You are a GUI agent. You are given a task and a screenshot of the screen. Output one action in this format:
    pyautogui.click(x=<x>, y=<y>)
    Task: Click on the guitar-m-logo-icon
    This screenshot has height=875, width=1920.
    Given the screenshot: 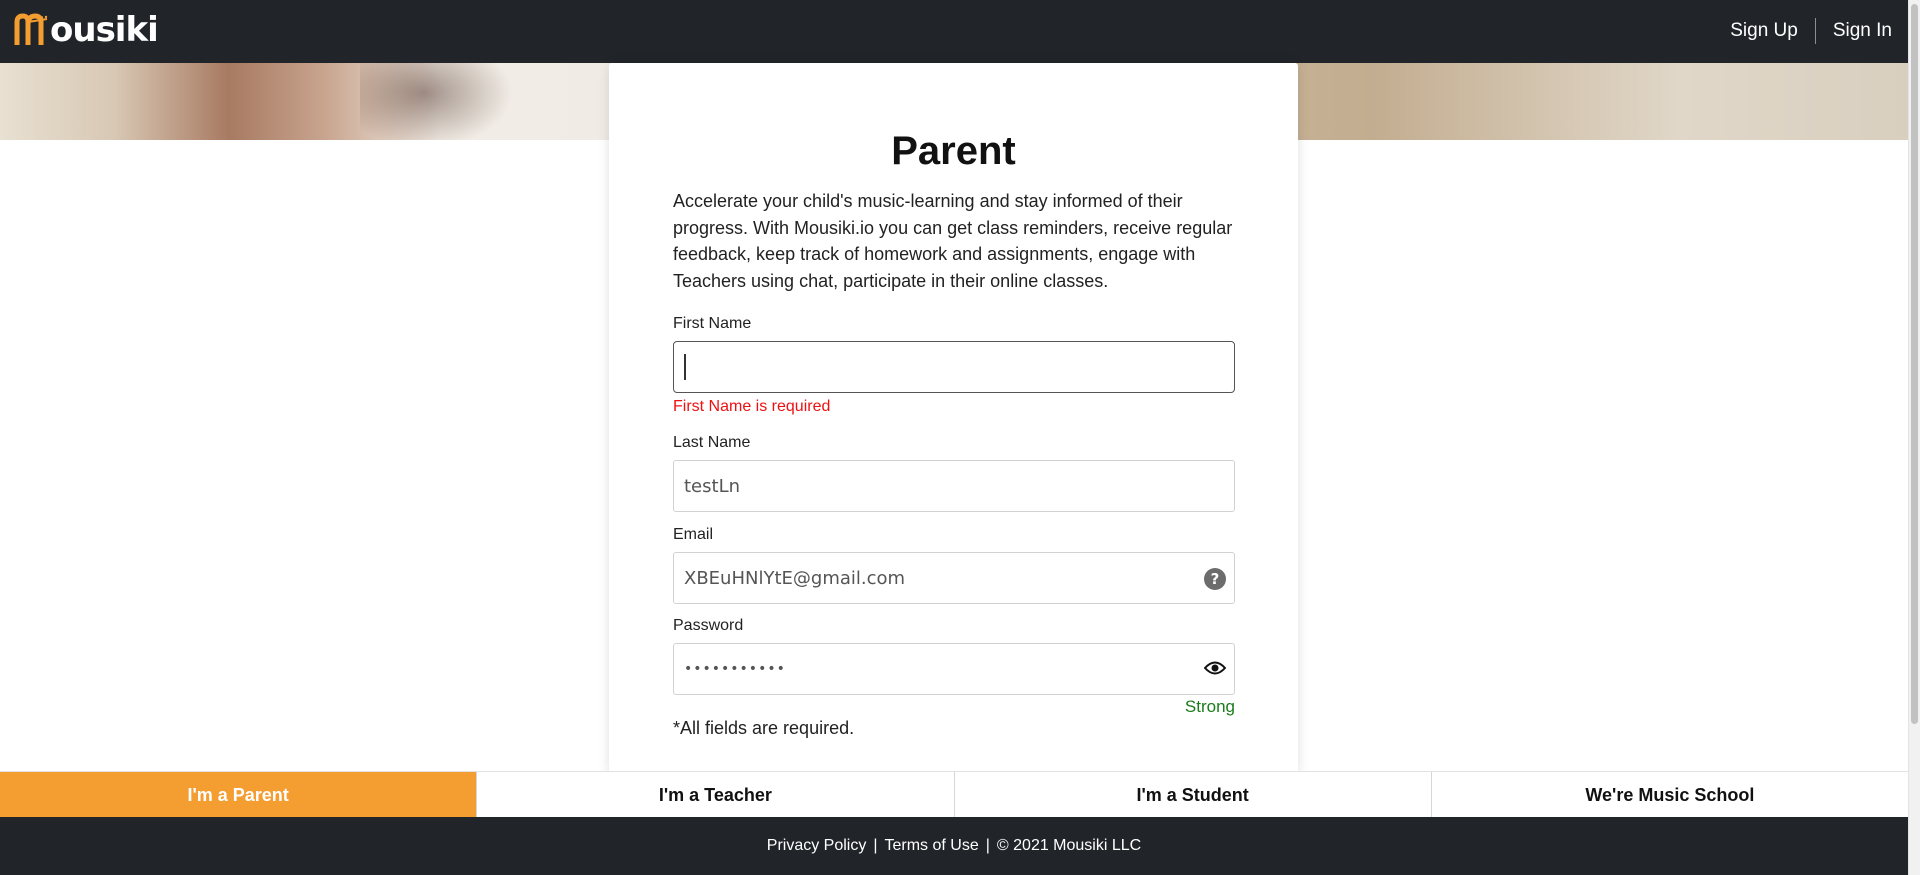 What is the action you would take?
    pyautogui.click(x=31, y=30)
    